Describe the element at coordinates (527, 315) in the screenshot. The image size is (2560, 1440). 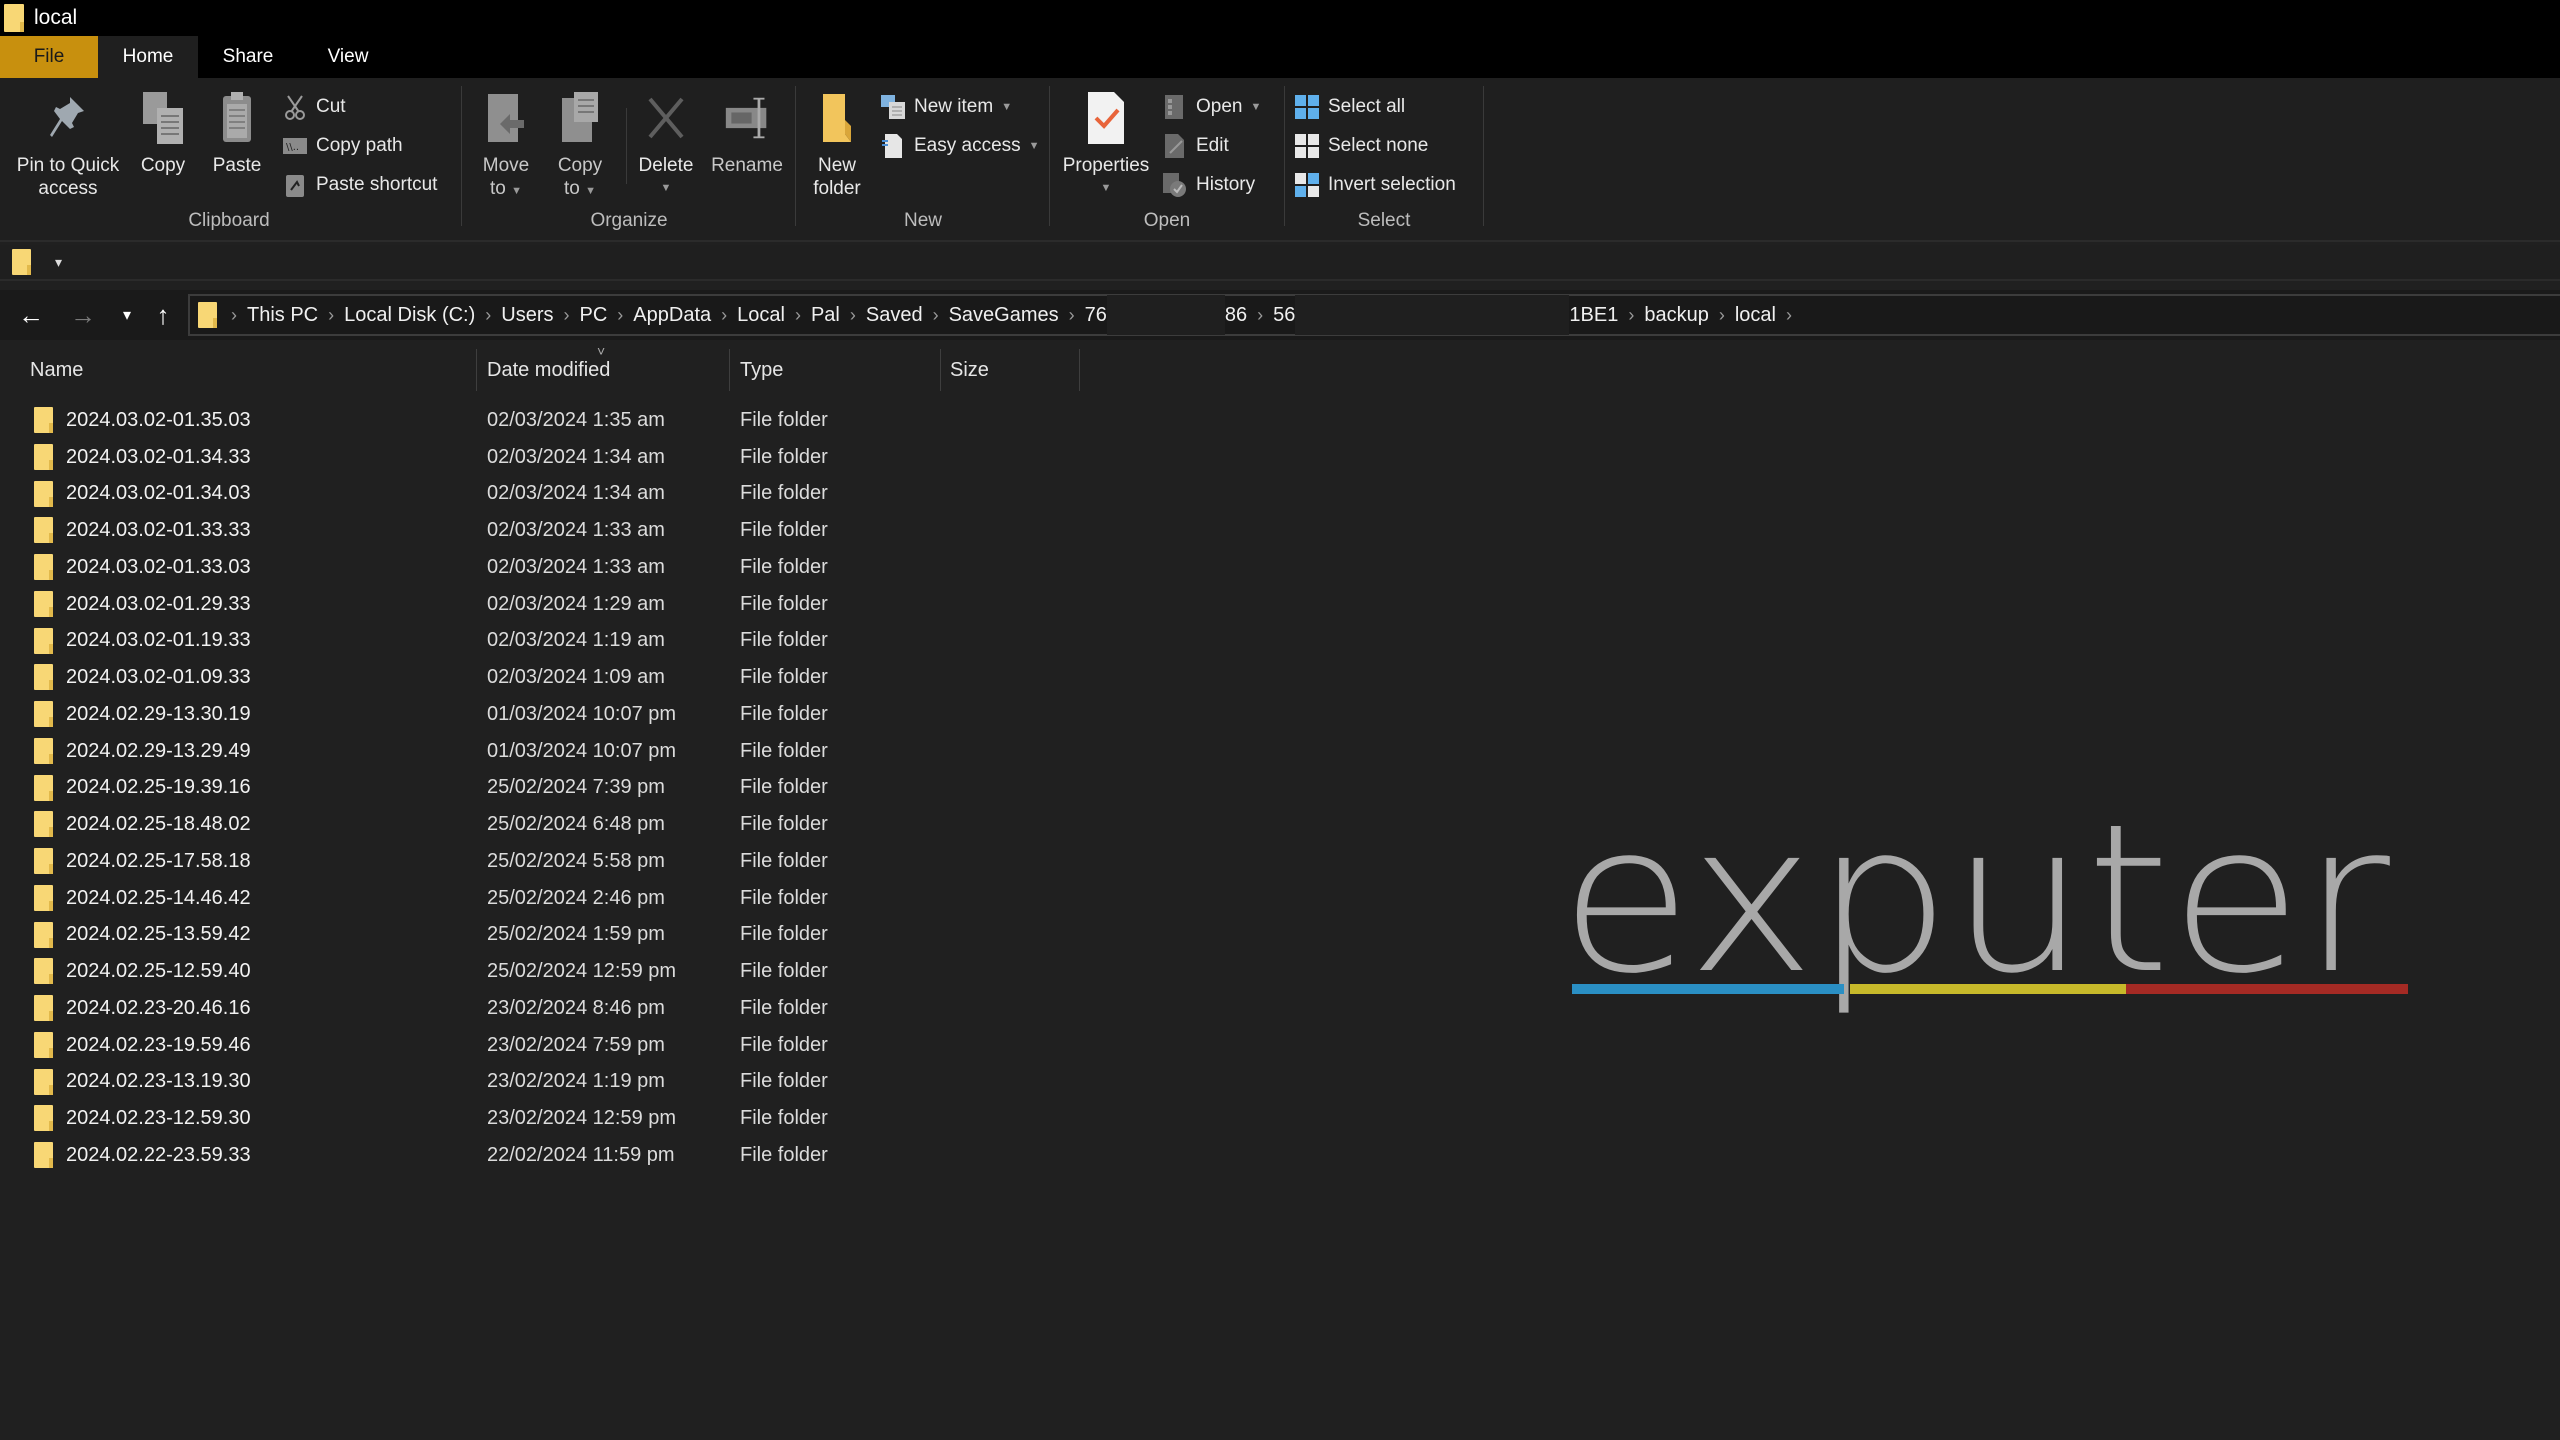
I see `breadcrumb-users: Users` at that location.